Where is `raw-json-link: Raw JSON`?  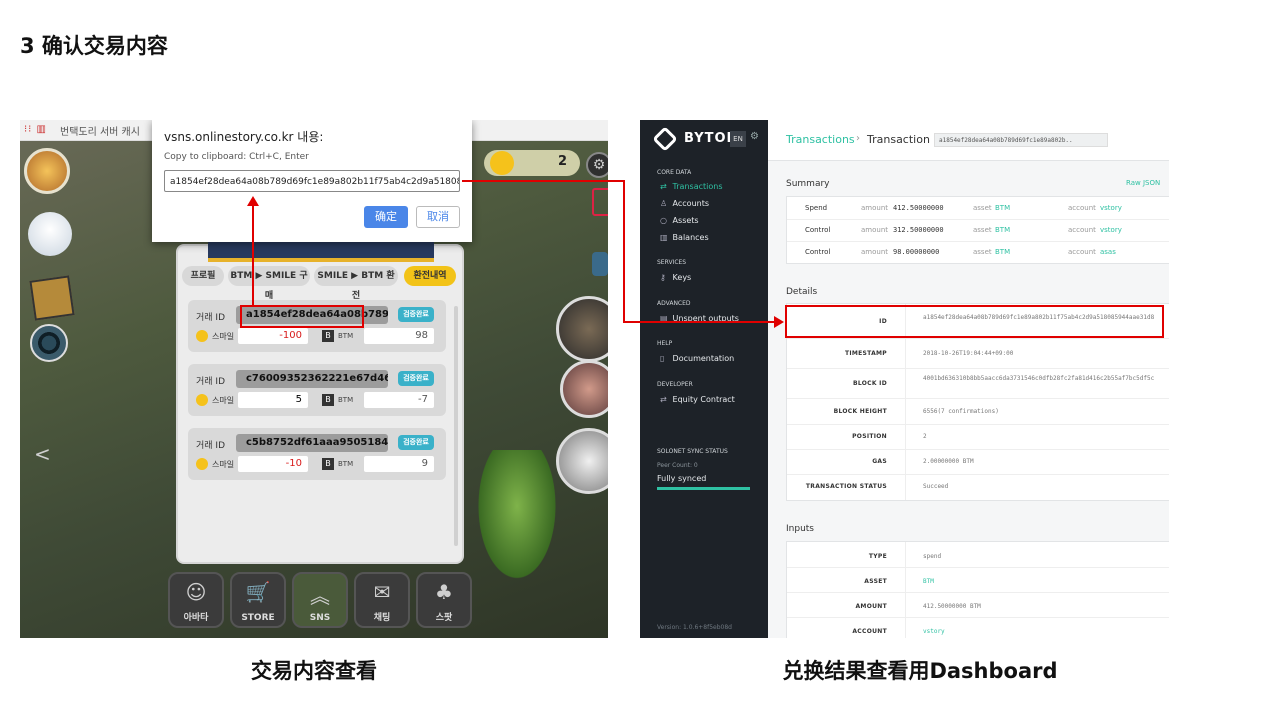
raw-json-link: Raw JSON is located at coordinates (1143, 183).